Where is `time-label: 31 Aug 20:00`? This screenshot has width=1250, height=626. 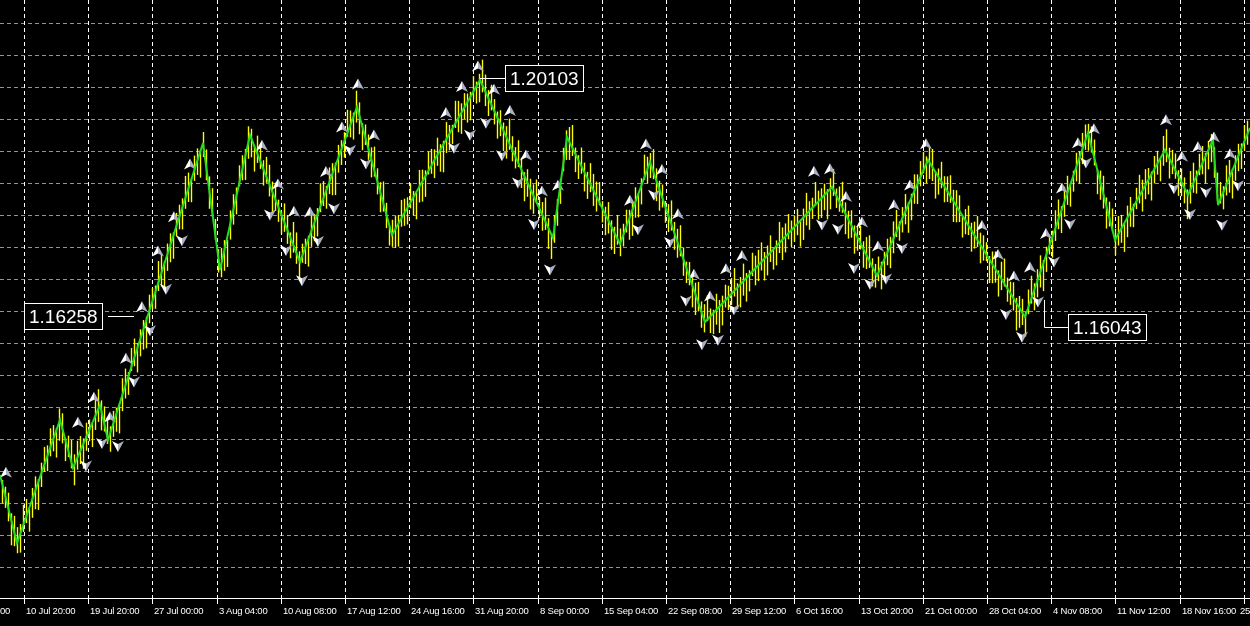
time-label: 31 Aug 20:00 is located at coordinates (502, 610).